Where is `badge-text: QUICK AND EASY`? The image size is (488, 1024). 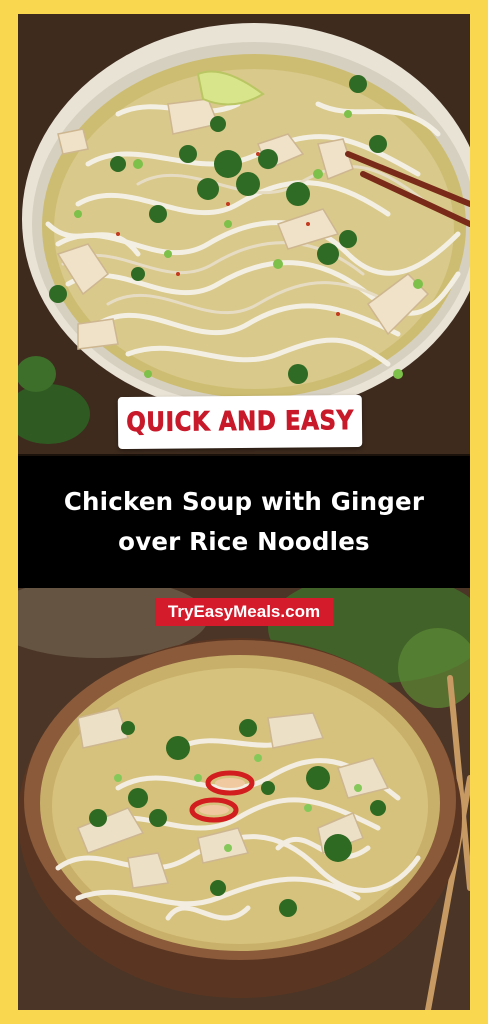 badge-text: QUICK AND EASY is located at coordinates (240, 422).